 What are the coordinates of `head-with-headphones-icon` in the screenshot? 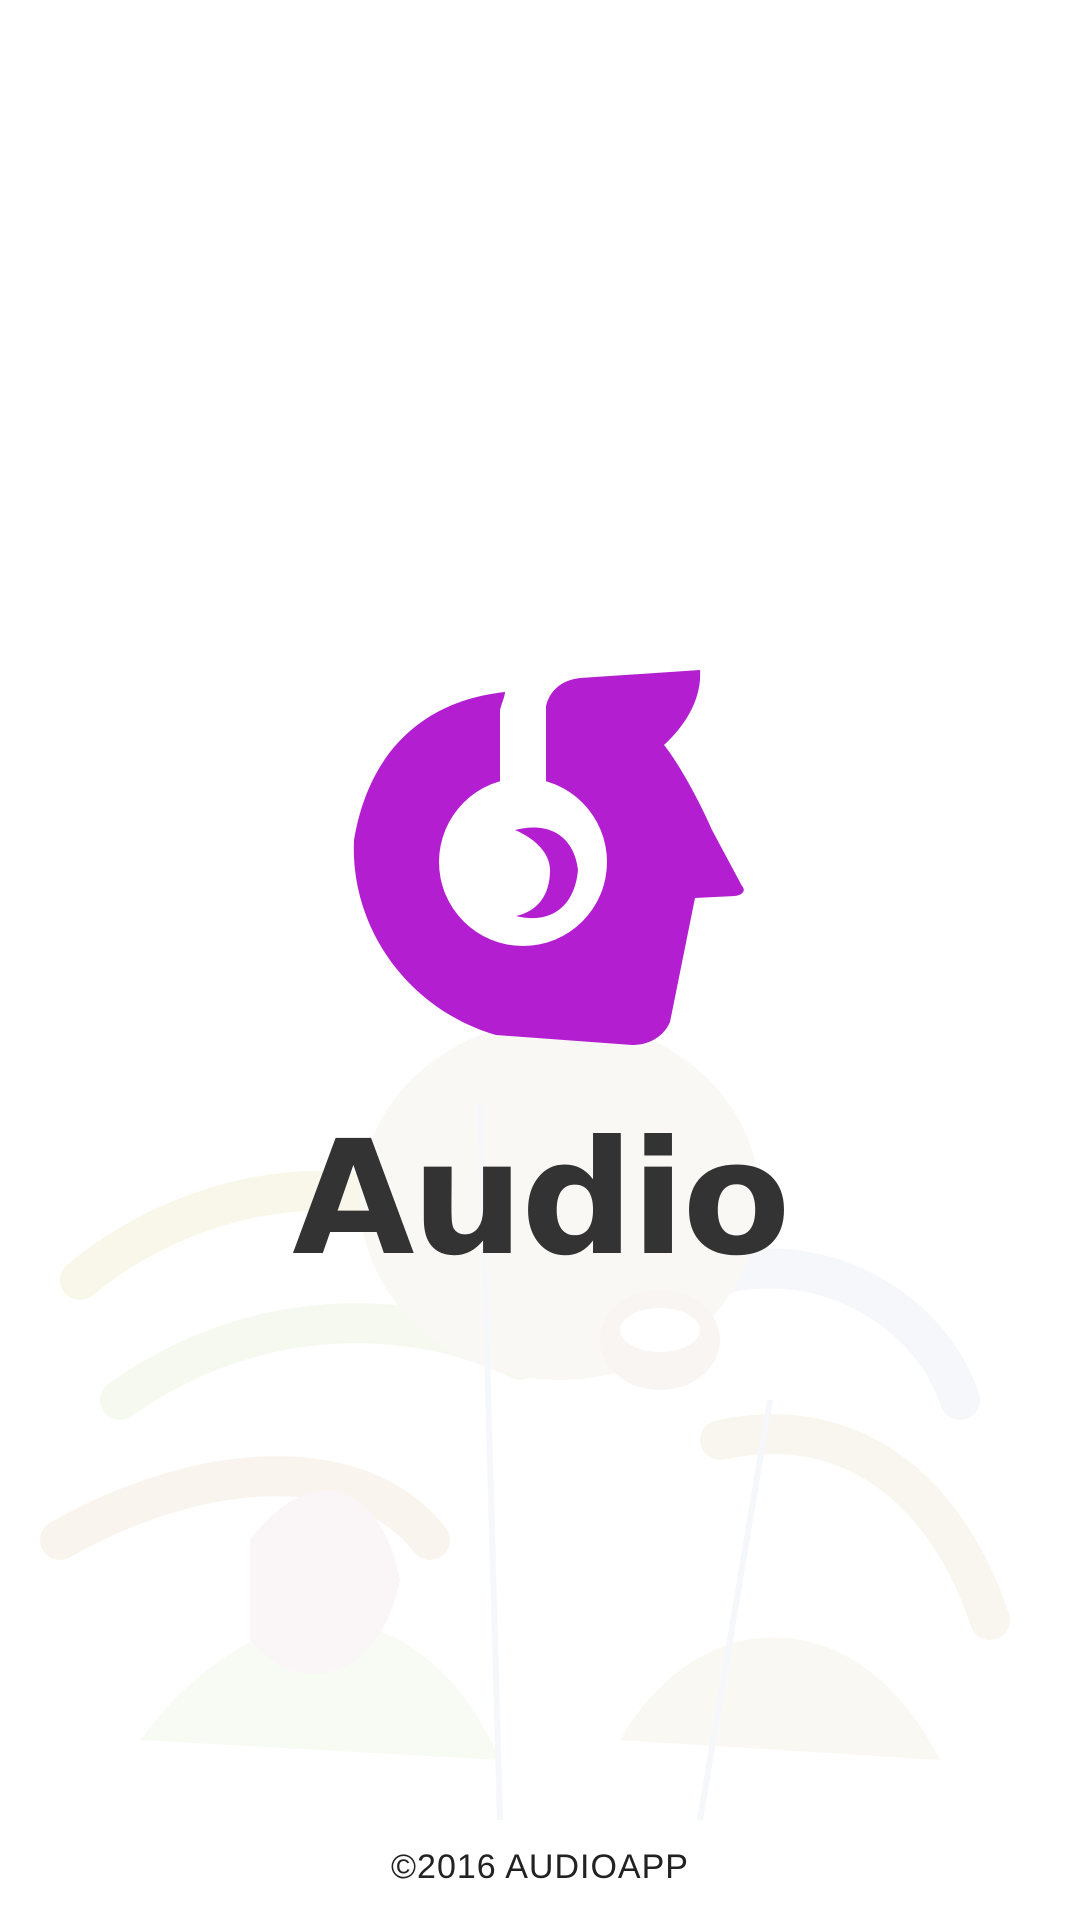 It's located at (548, 857).